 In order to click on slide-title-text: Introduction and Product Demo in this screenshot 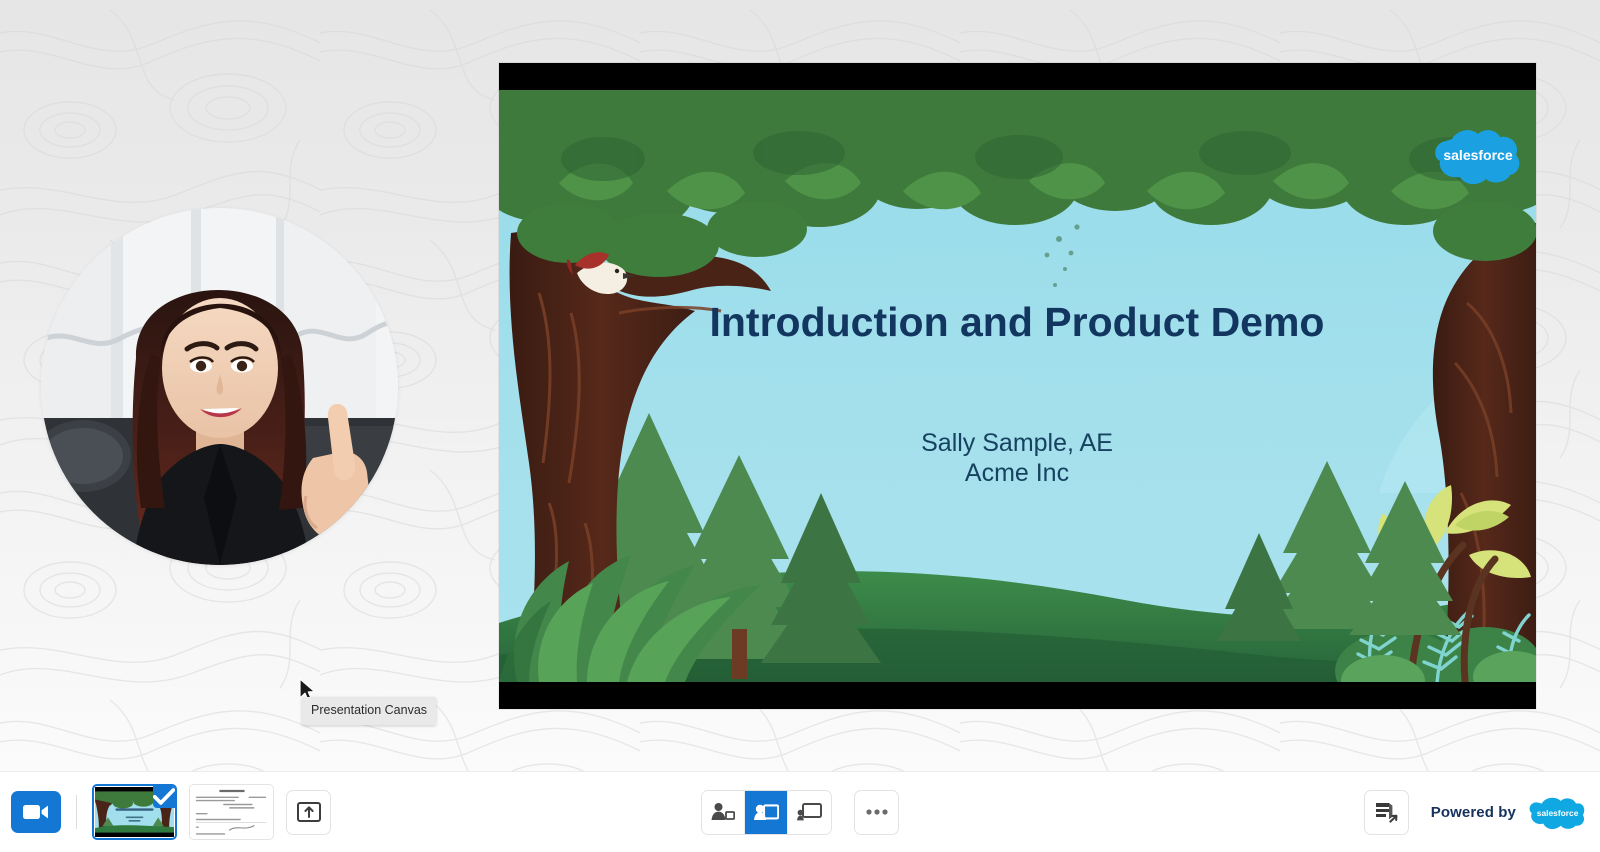, I will do `click(1017, 322)`.